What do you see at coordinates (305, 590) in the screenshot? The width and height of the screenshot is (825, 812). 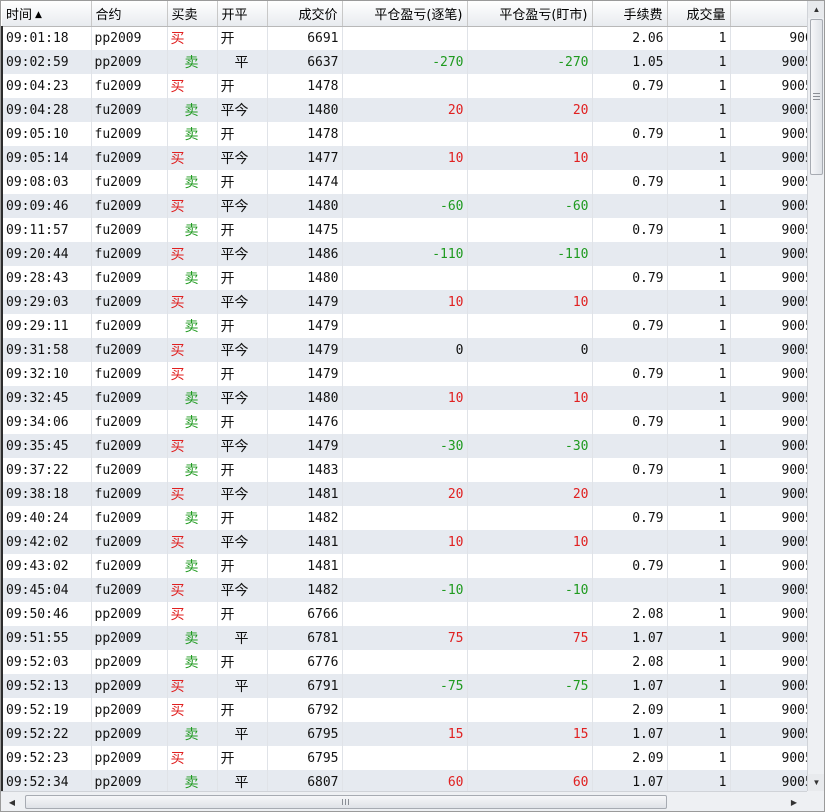 I see `price-cell: 1482` at bounding box center [305, 590].